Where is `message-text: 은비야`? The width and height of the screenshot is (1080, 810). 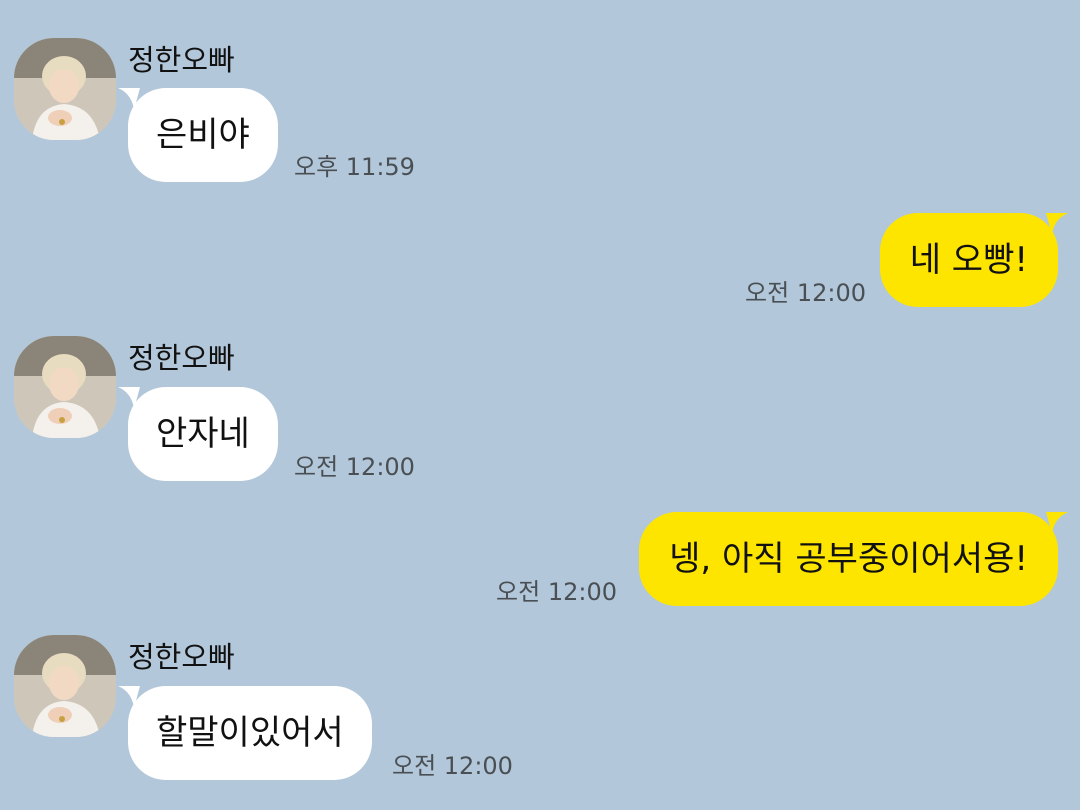 message-text: 은비야 is located at coordinates (203, 135).